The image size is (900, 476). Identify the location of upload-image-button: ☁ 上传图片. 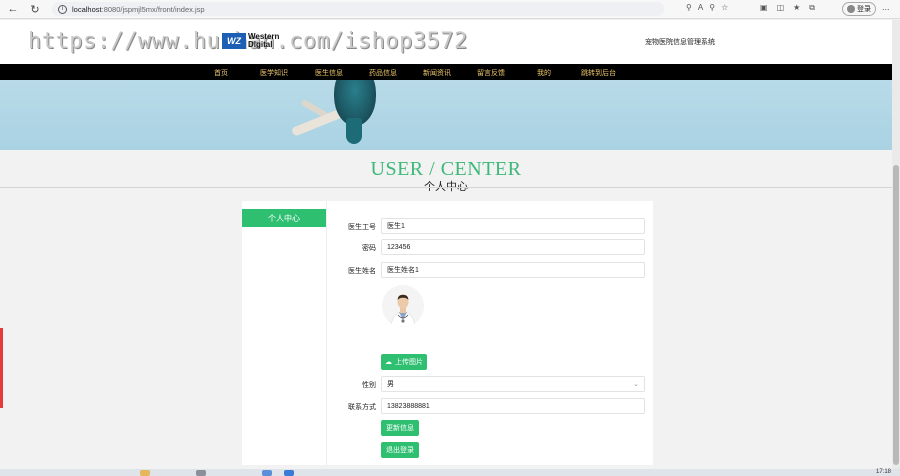
(404, 362).